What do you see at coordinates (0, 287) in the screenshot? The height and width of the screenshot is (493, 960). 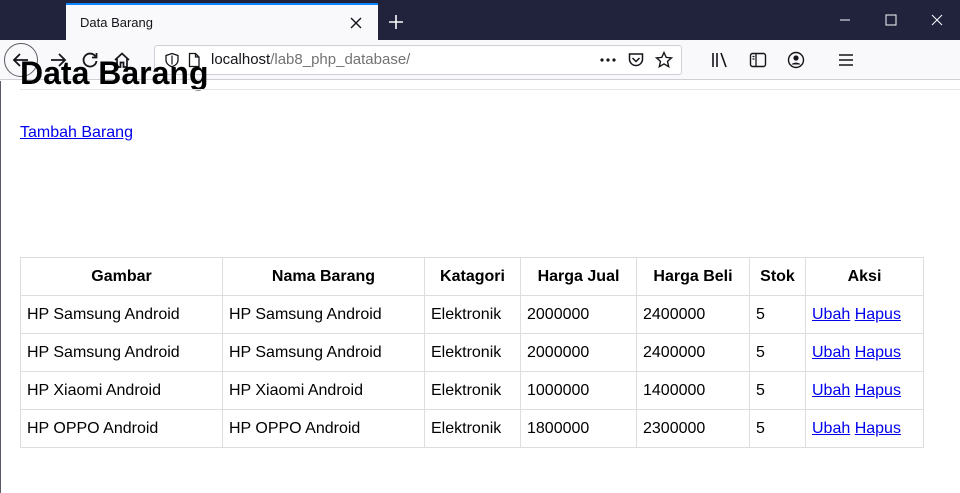 I see `window-border` at bounding box center [0, 287].